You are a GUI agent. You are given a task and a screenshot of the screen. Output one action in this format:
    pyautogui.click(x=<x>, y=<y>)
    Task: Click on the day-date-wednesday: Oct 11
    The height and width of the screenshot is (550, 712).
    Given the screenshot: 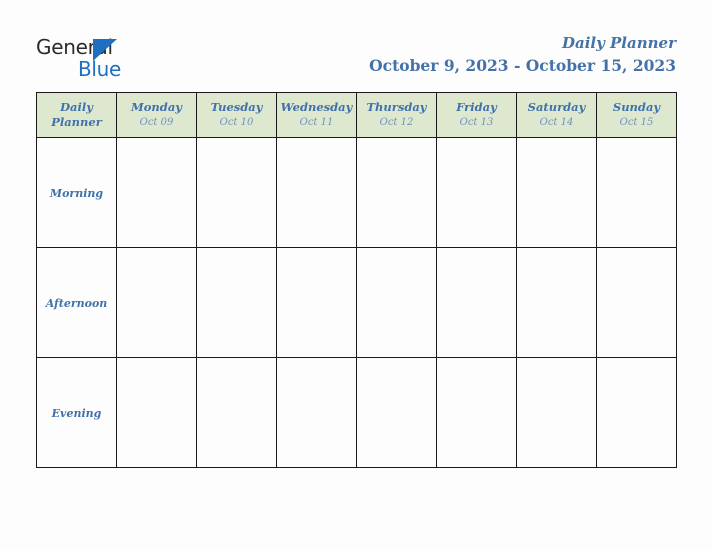 What is the action you would take?
    pyautogui.click(x=316, y=122)
    